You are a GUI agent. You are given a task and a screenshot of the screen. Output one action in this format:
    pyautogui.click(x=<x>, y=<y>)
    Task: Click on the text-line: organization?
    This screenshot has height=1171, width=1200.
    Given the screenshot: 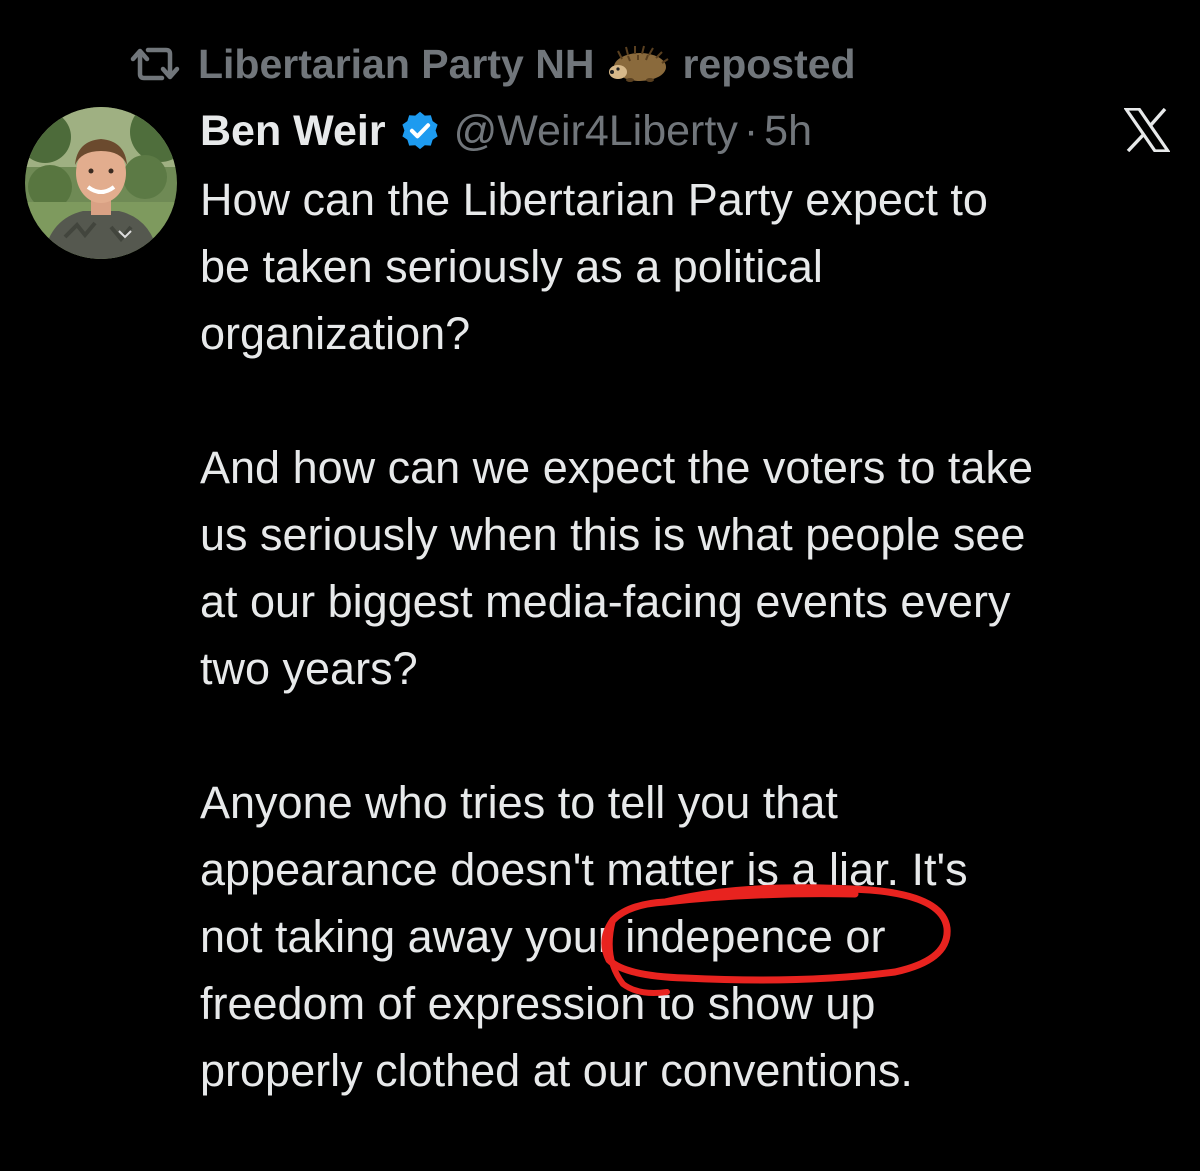 What is the action you would take?
    pyautogui.click(x=335, y=333)
    